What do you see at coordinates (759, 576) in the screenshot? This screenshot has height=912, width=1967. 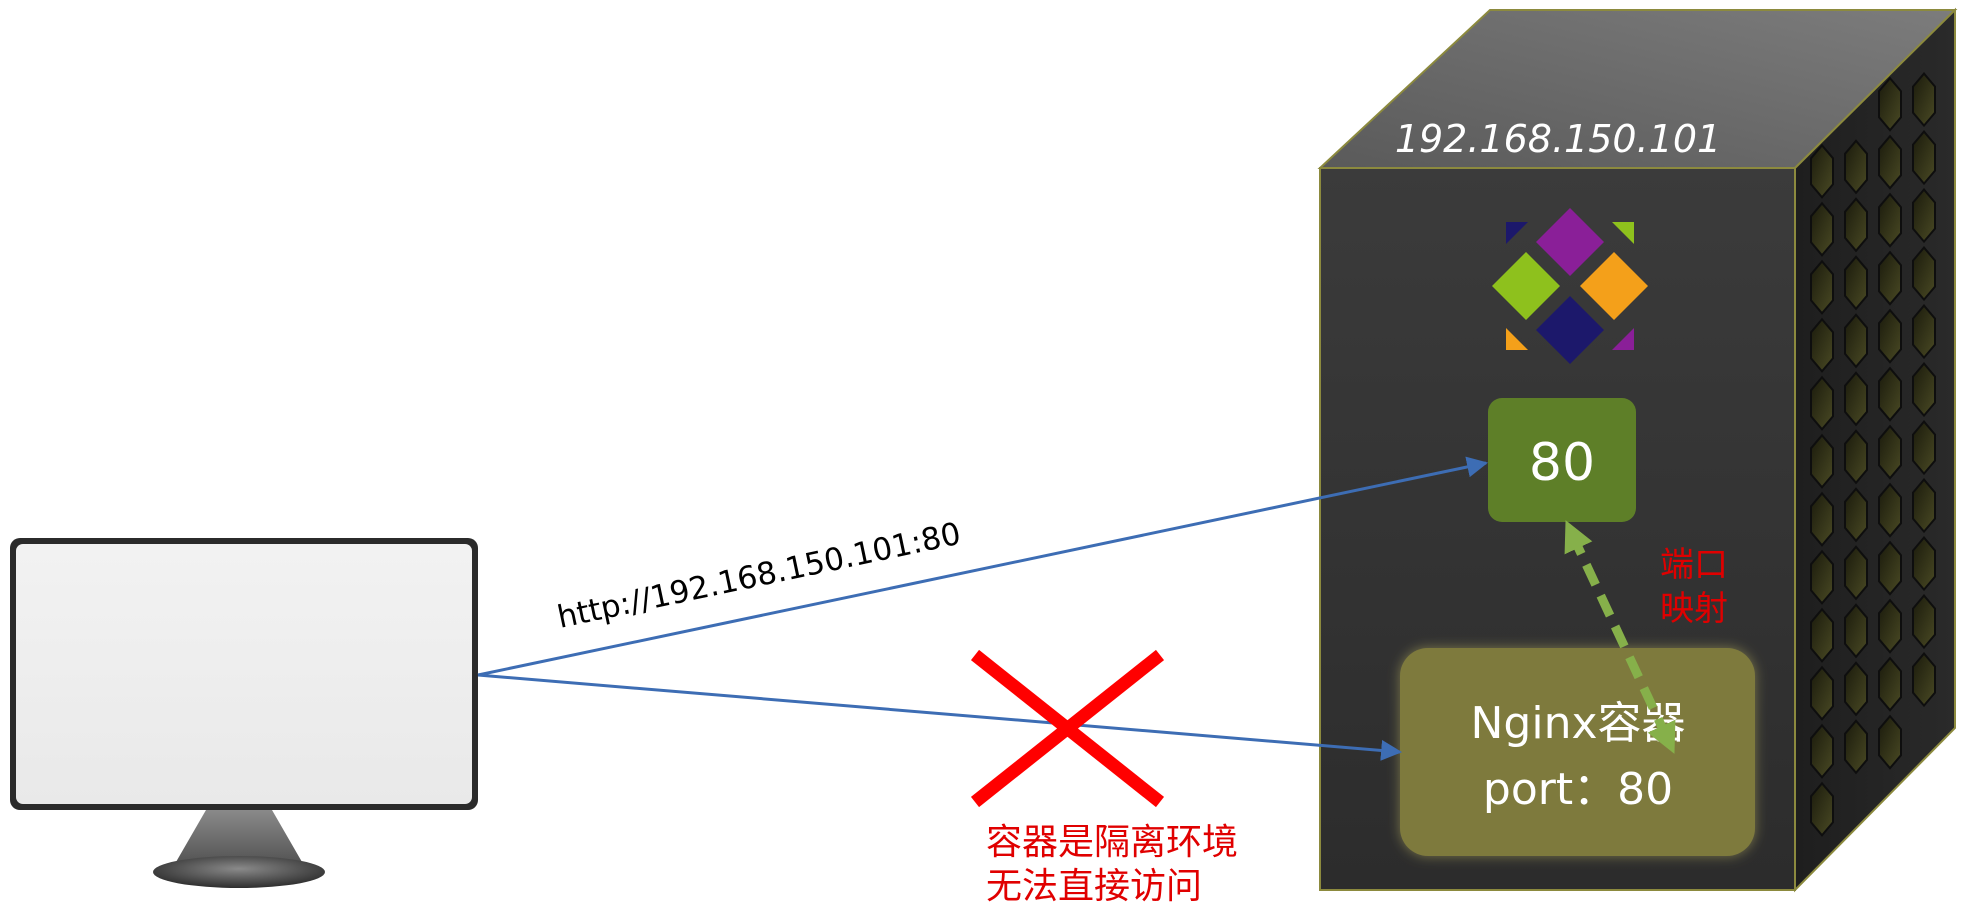 I see `request-url-label: http://192.168.150.101:80` at bounding box center [759, 576].